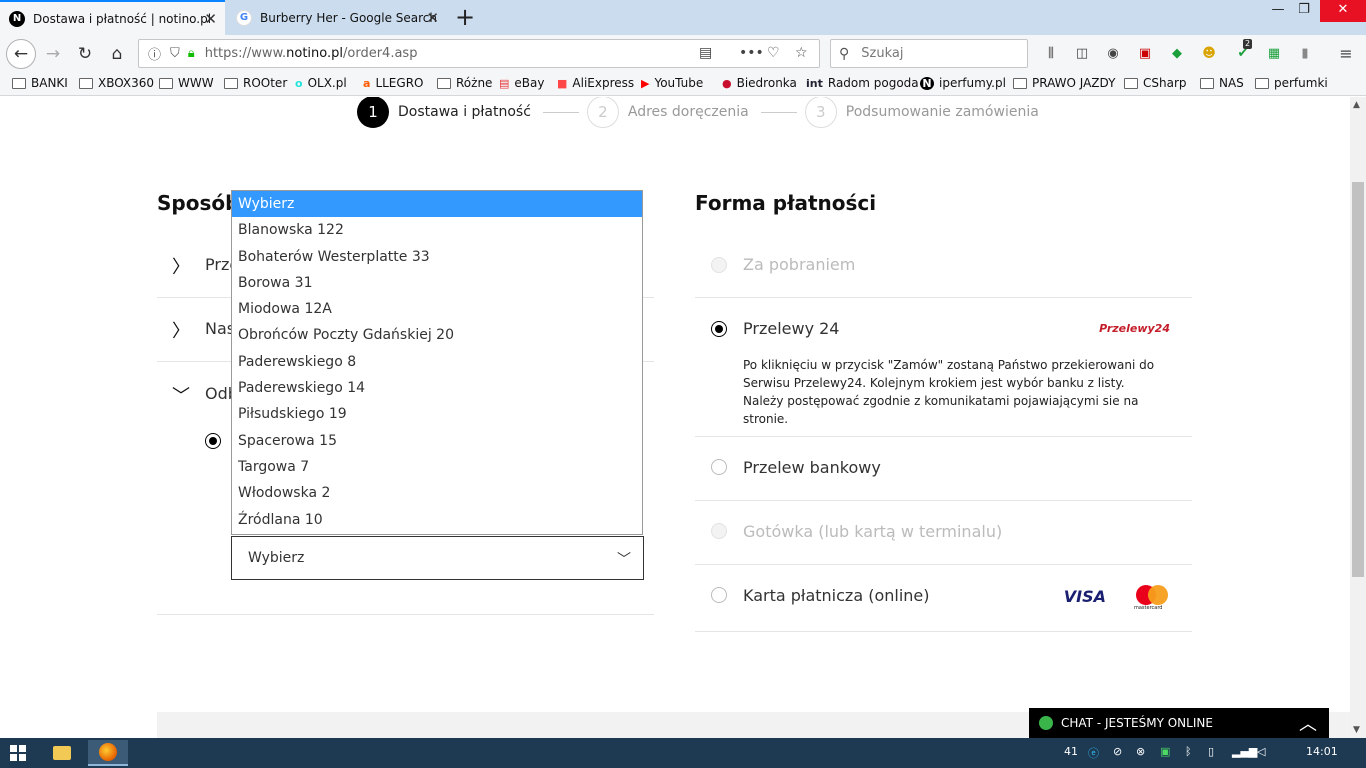 The width and height of the screenshot is (1366, 768). Describe the element at coordinates (367, 83) in the screenshot. I see `allegro-icon: a` at that location.